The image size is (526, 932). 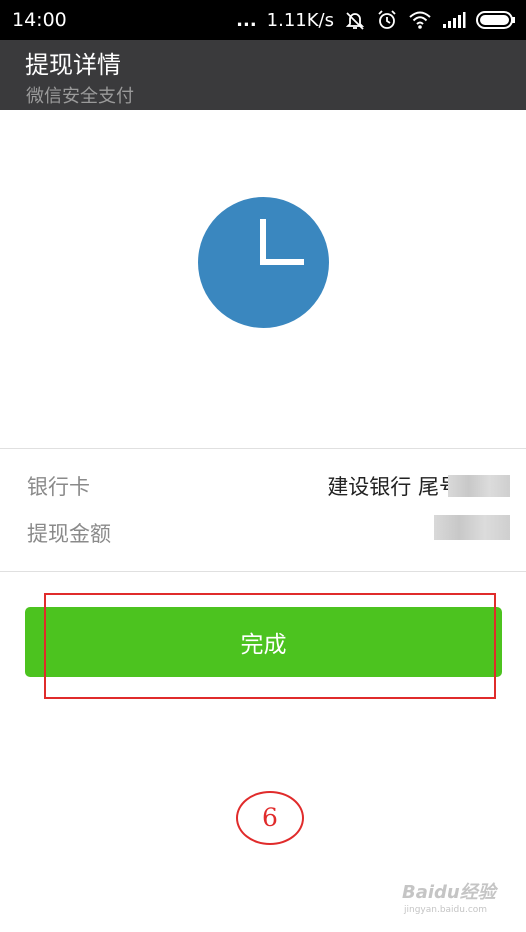 What do you see at coordinates (393, 487) in the screenshot?
I see `bank-card-text: 建设银行 尾号` at bounding box center [393, 487].